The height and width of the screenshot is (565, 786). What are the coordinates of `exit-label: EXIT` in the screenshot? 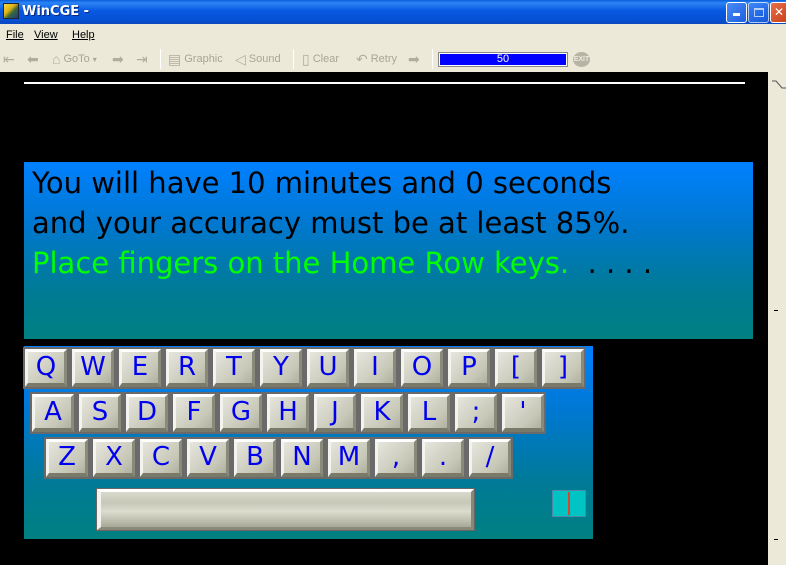 It's located at (581, 59).